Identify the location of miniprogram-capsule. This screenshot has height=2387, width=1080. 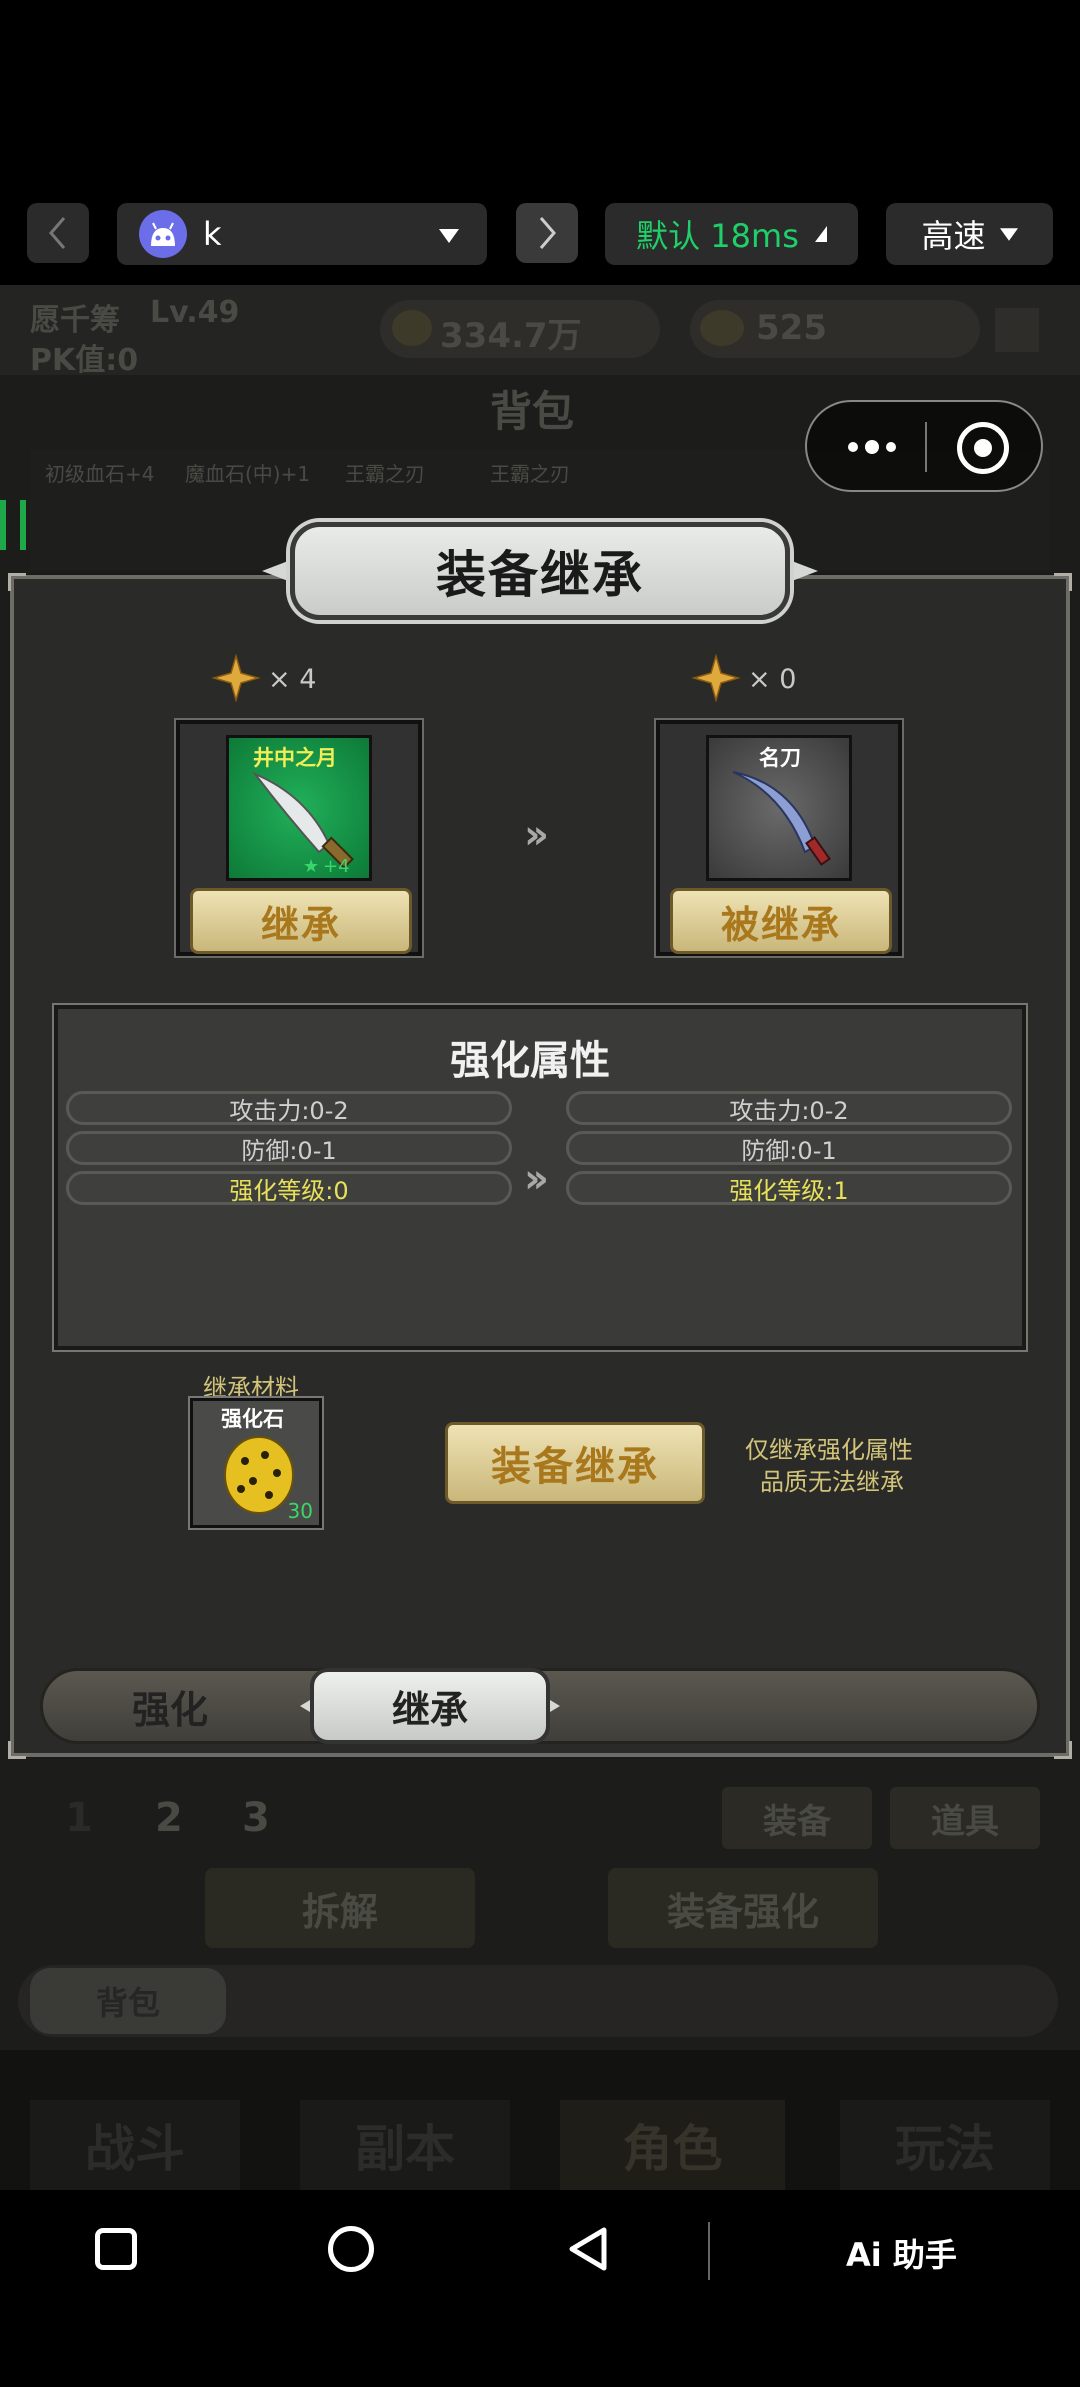
(924, 446).